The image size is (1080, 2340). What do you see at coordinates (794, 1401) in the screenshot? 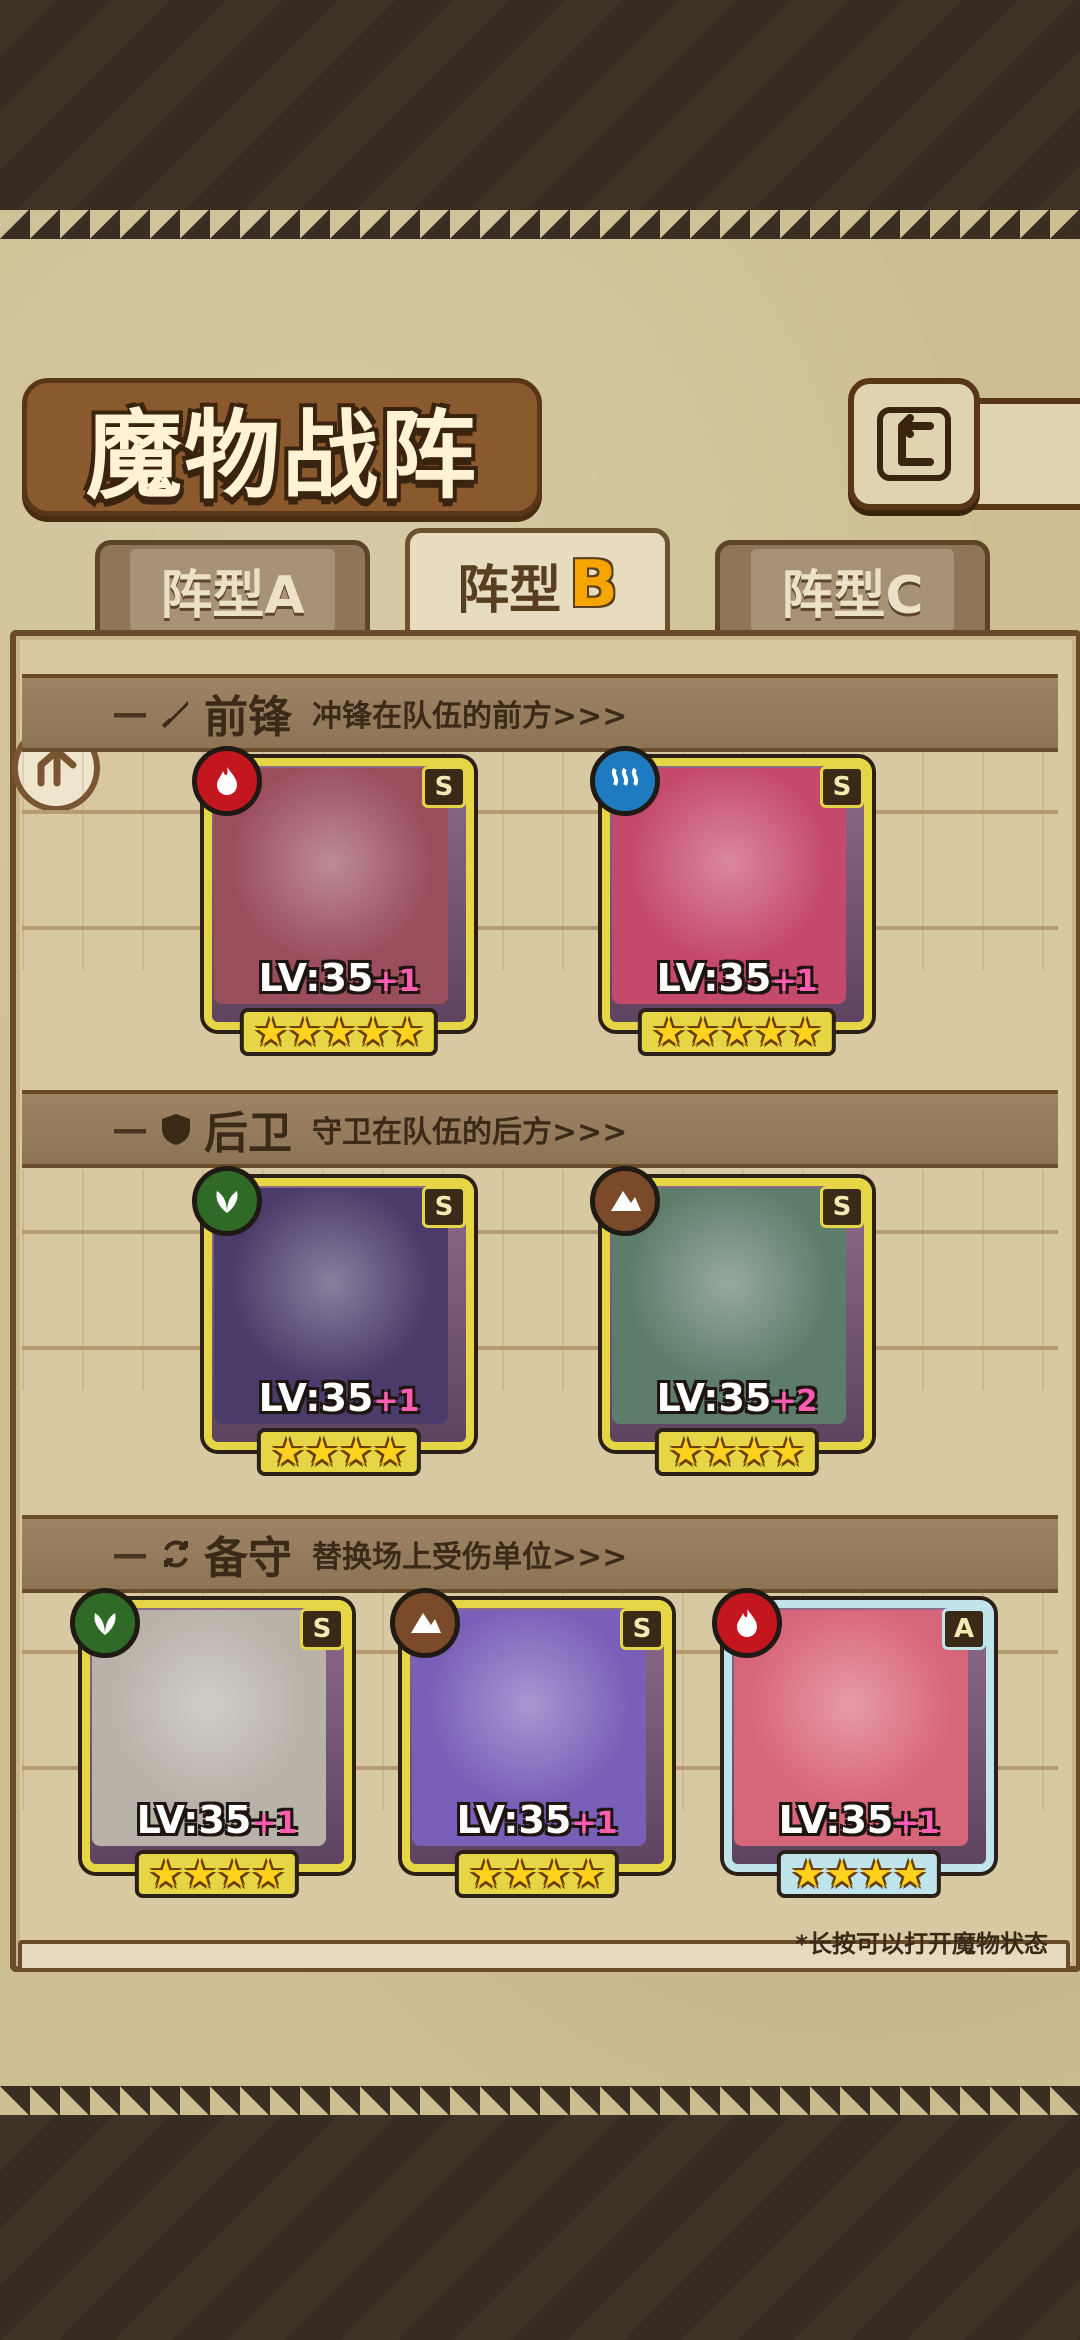
I see `level-plus: +2` at bounding box center [794, 1401].